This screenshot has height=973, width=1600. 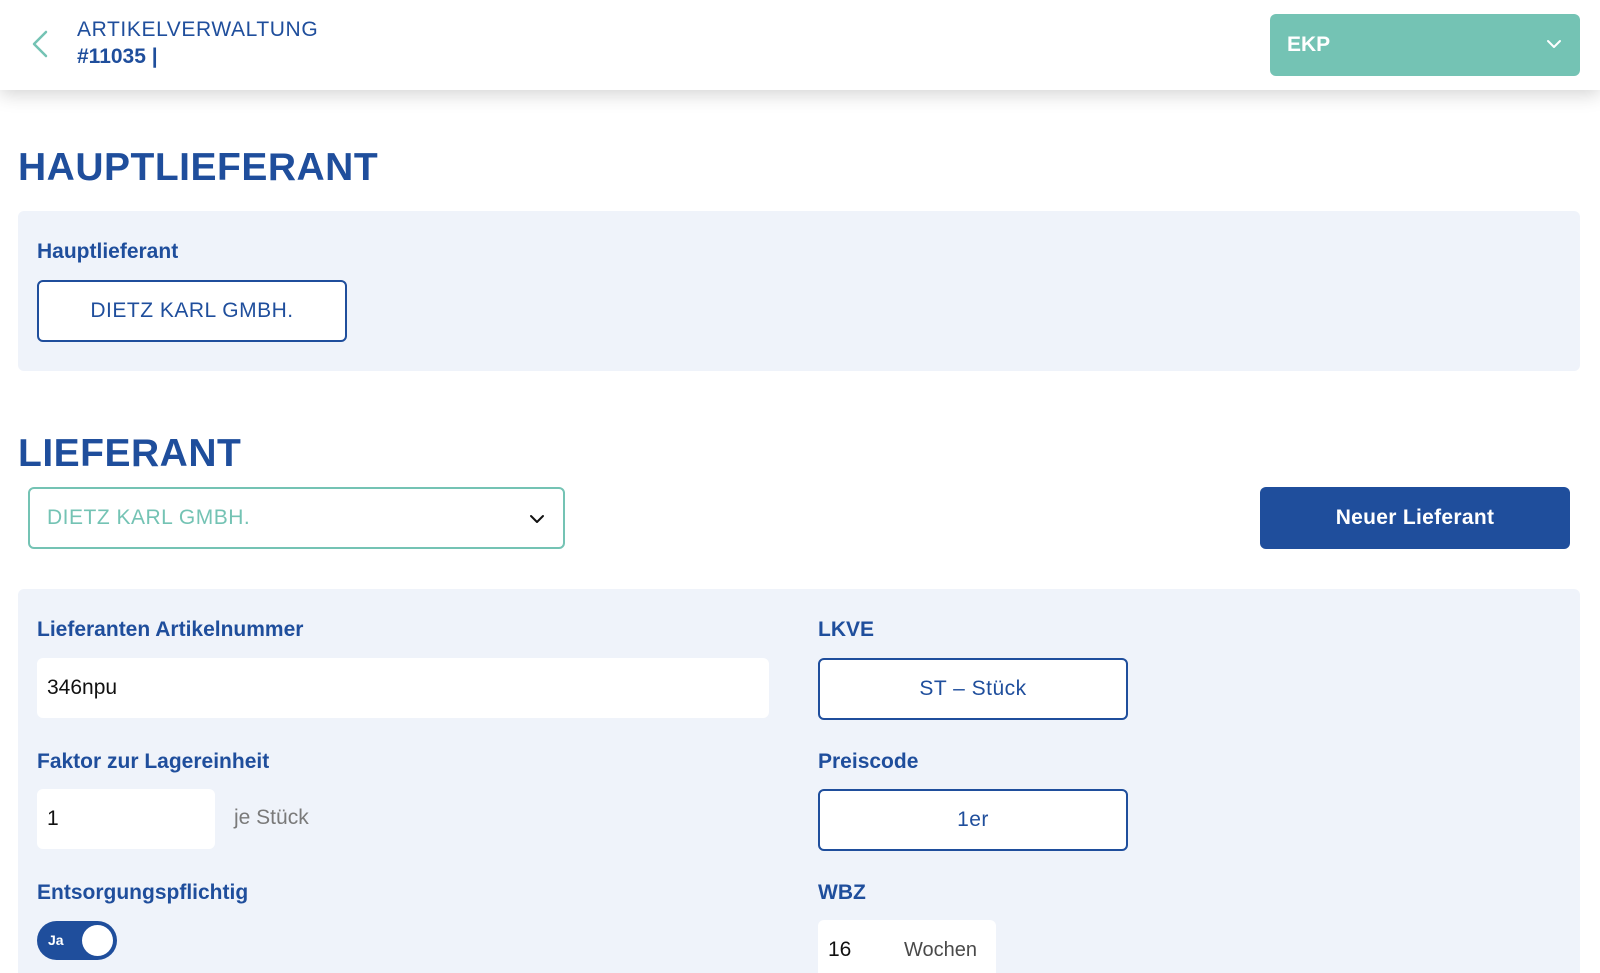 I want to click on wbz-label: WBZ, so click(x=842, y=892).